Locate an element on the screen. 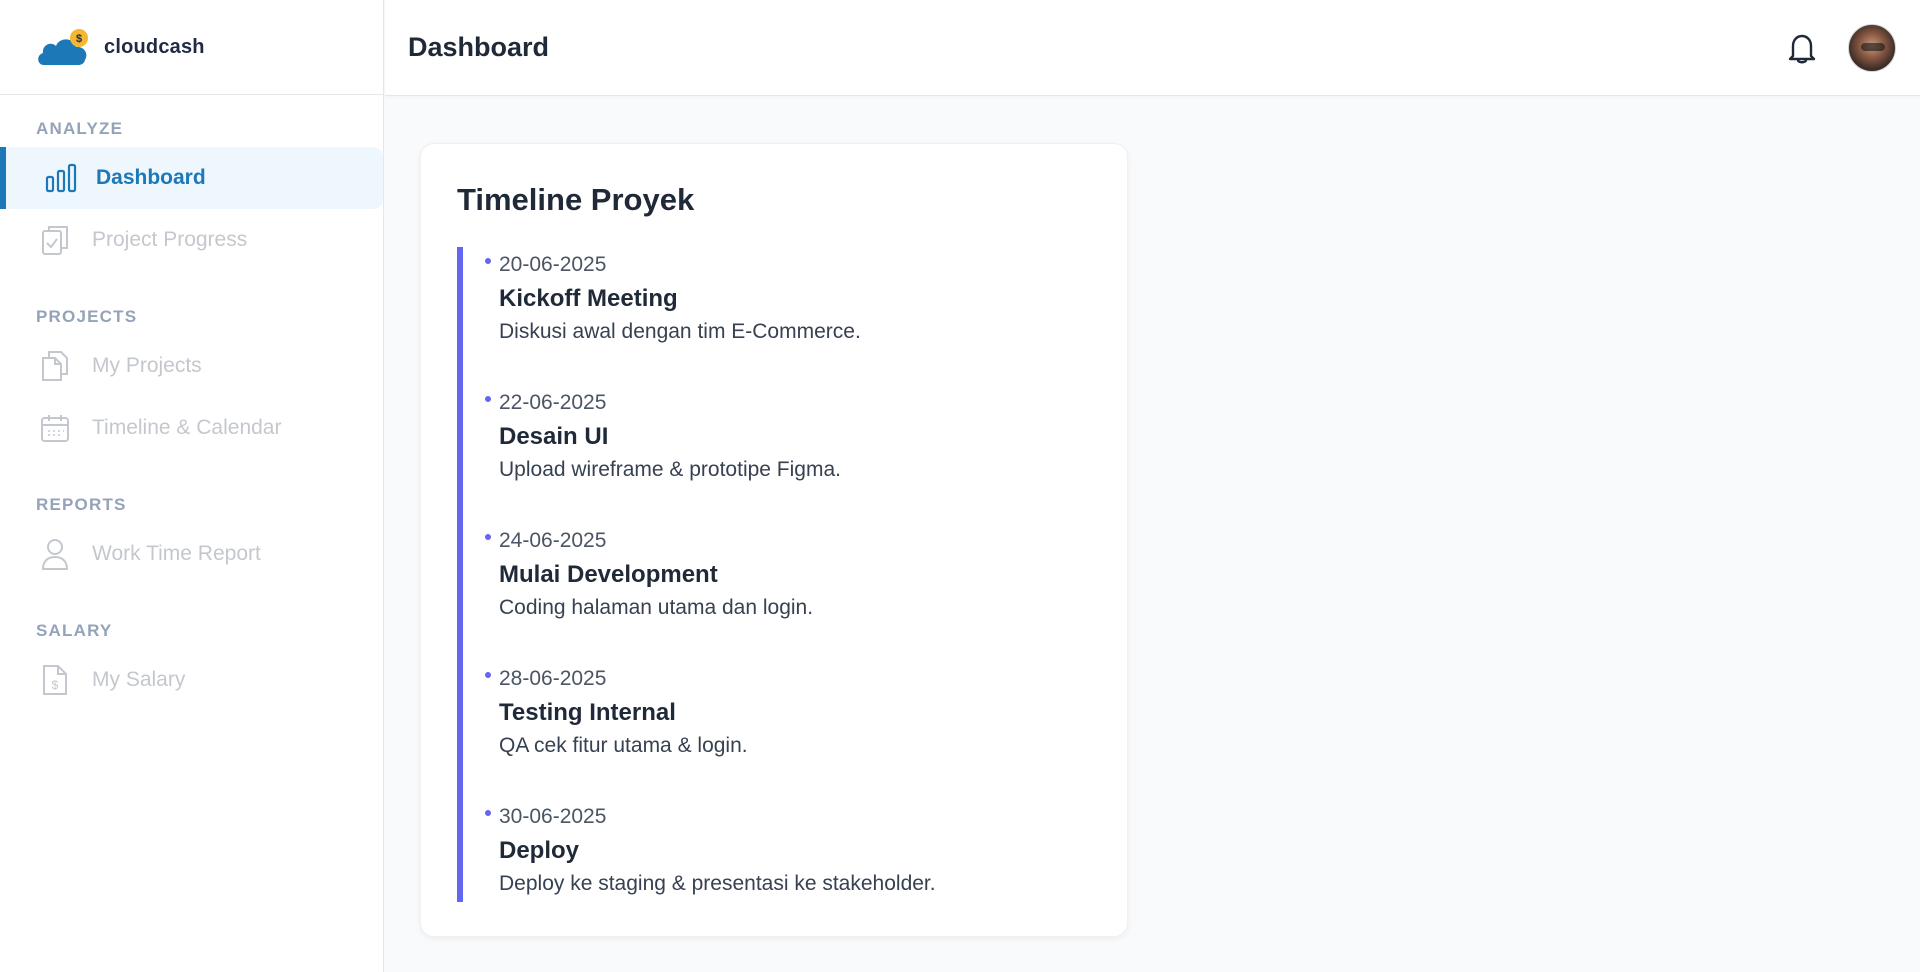  page-title: Dashboard is located at coordinates (479, 47).